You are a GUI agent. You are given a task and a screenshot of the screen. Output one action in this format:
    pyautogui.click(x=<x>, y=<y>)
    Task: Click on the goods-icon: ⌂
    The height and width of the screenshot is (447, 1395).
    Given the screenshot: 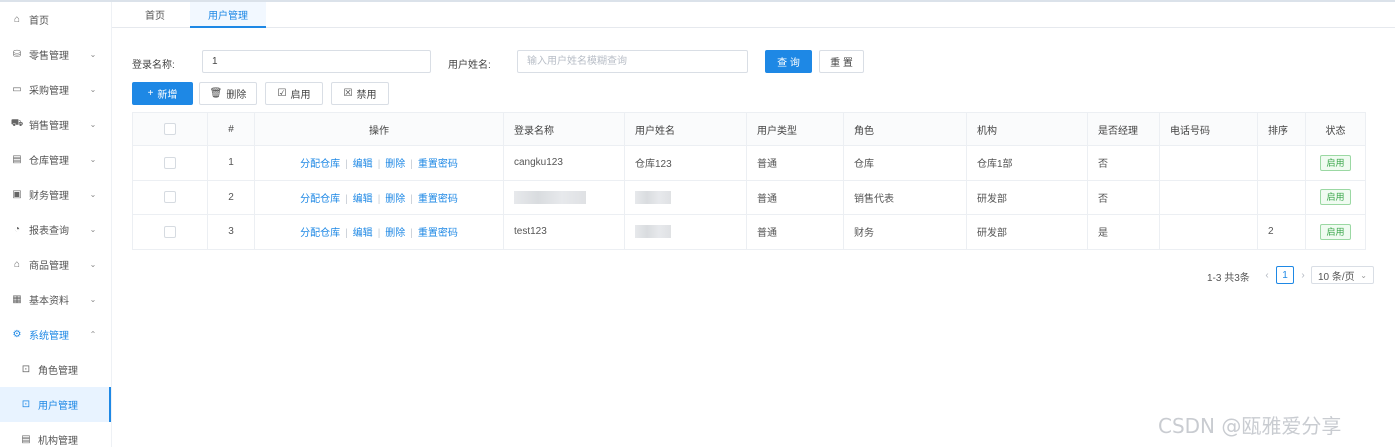 What is the action you would take?
    pyautogui.click(x=17, y=264)
    